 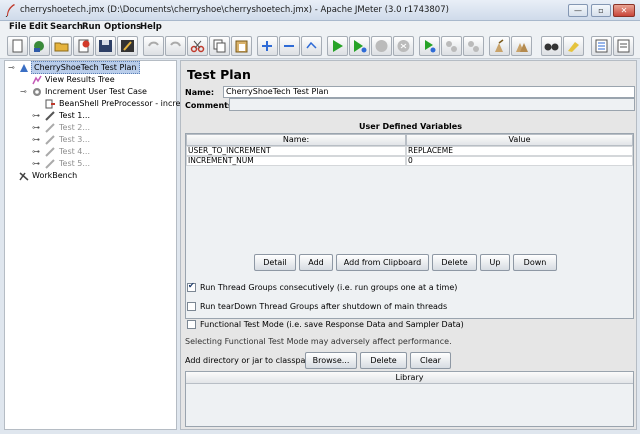 I want to click on new-button, so click(x=17, y=46).